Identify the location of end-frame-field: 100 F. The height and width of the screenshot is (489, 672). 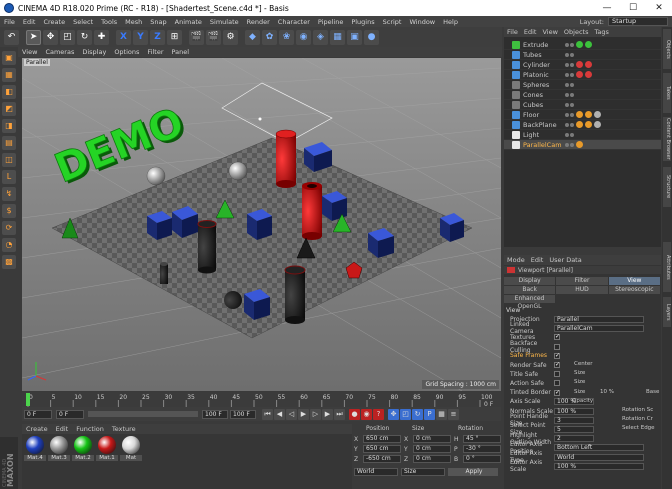
(215, 414).